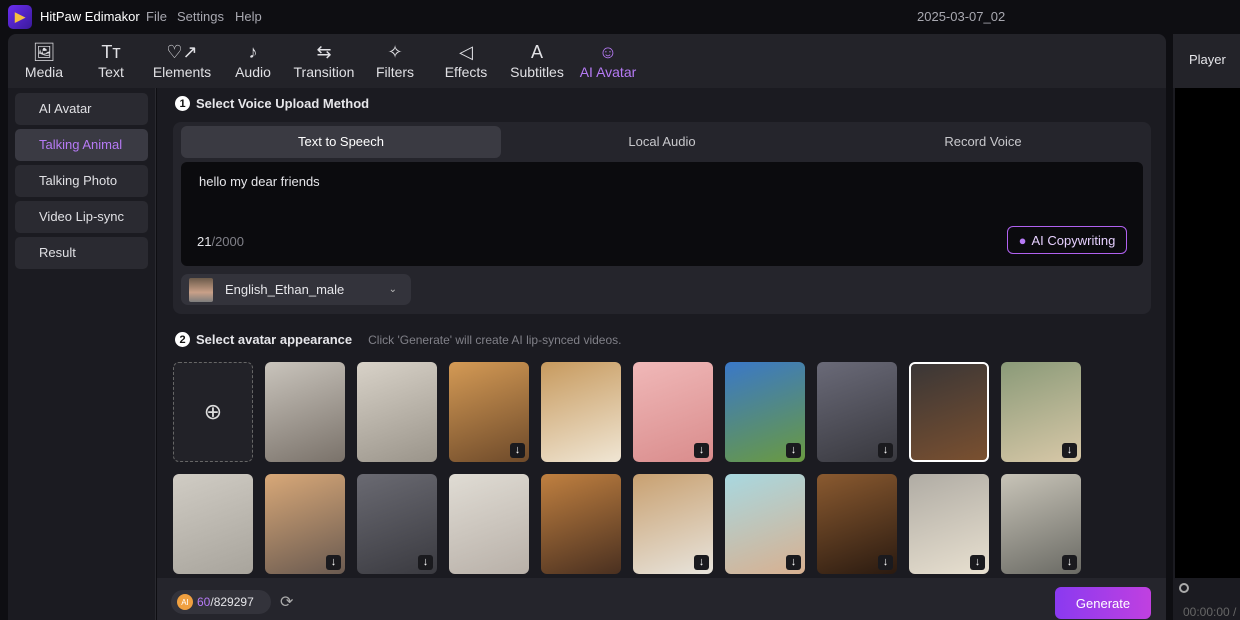  What do you see at coordinates (185, 602) in the screenshot?
I see `ai-credit-icon: AI` at bounding box center [185, 602].